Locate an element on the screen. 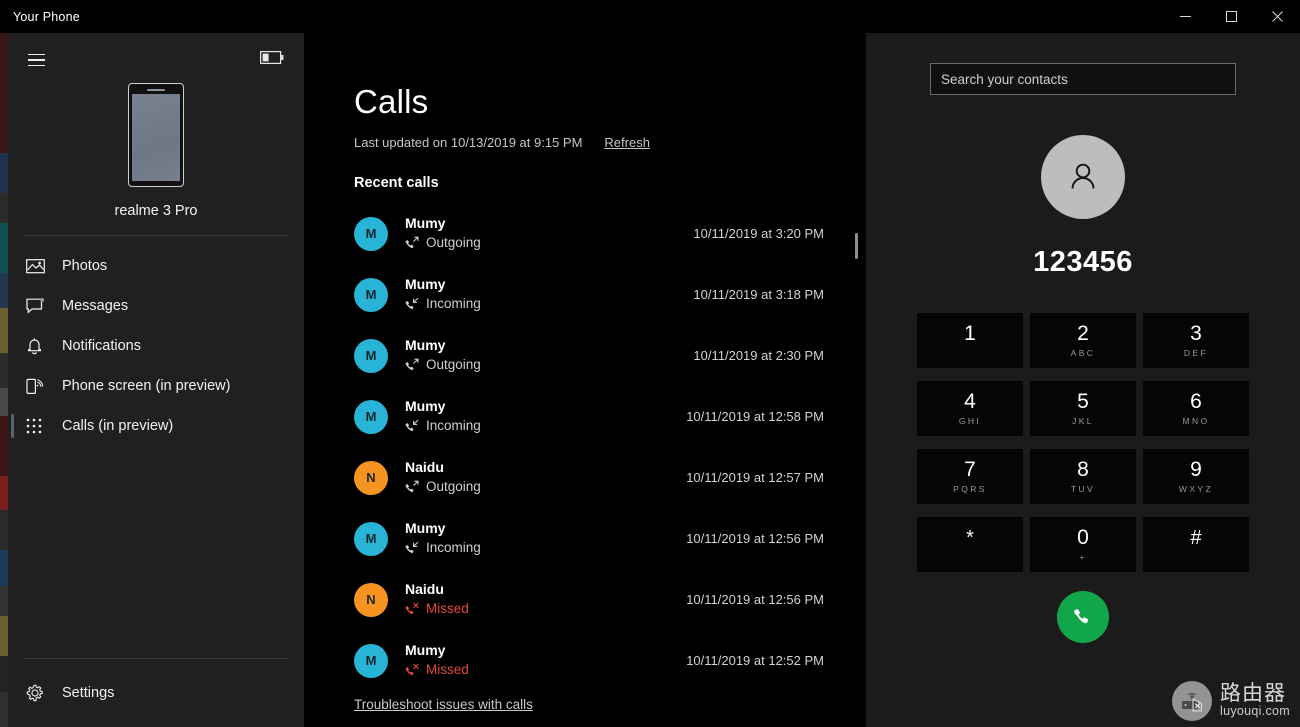 This screenshot has width=1300, height=727. call-timestamp: 10/11/2019 at 12:56 PM is located at coordinates (755, 599).